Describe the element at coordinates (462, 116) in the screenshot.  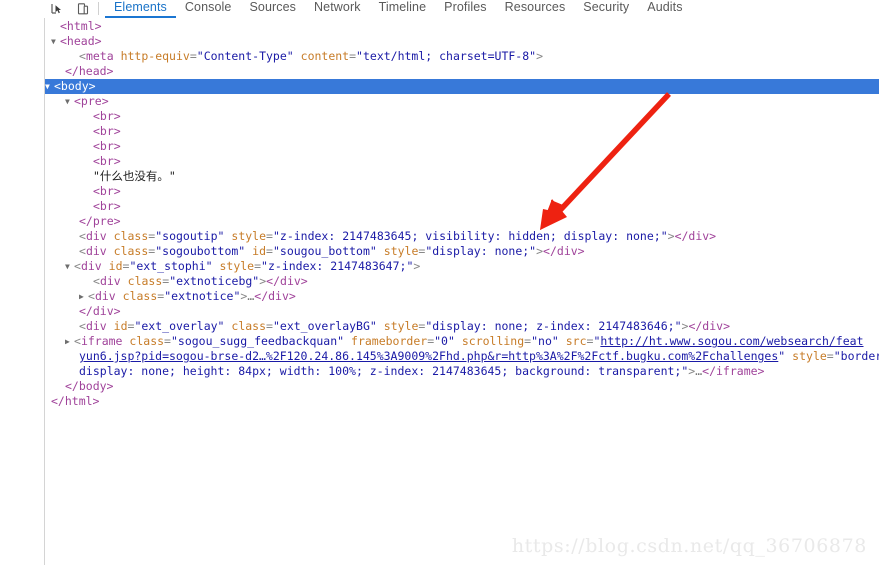
I see `dom-node-br-1: <br>` at that location.